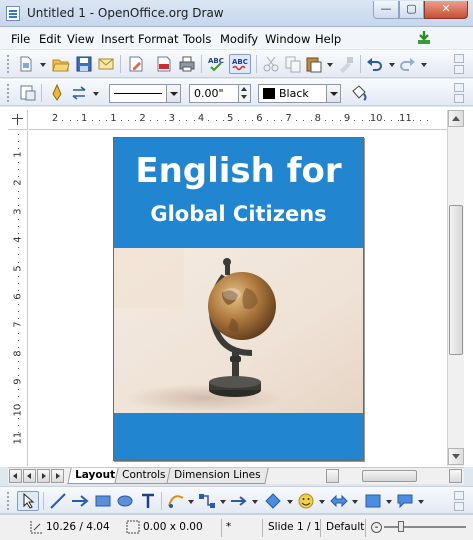 The width and height of the screenshot is (473, 540). Describe the element at coordinates (217, 476) in the screenshot. I see `tab-dimension-lines: Dimension Lines` at that location.